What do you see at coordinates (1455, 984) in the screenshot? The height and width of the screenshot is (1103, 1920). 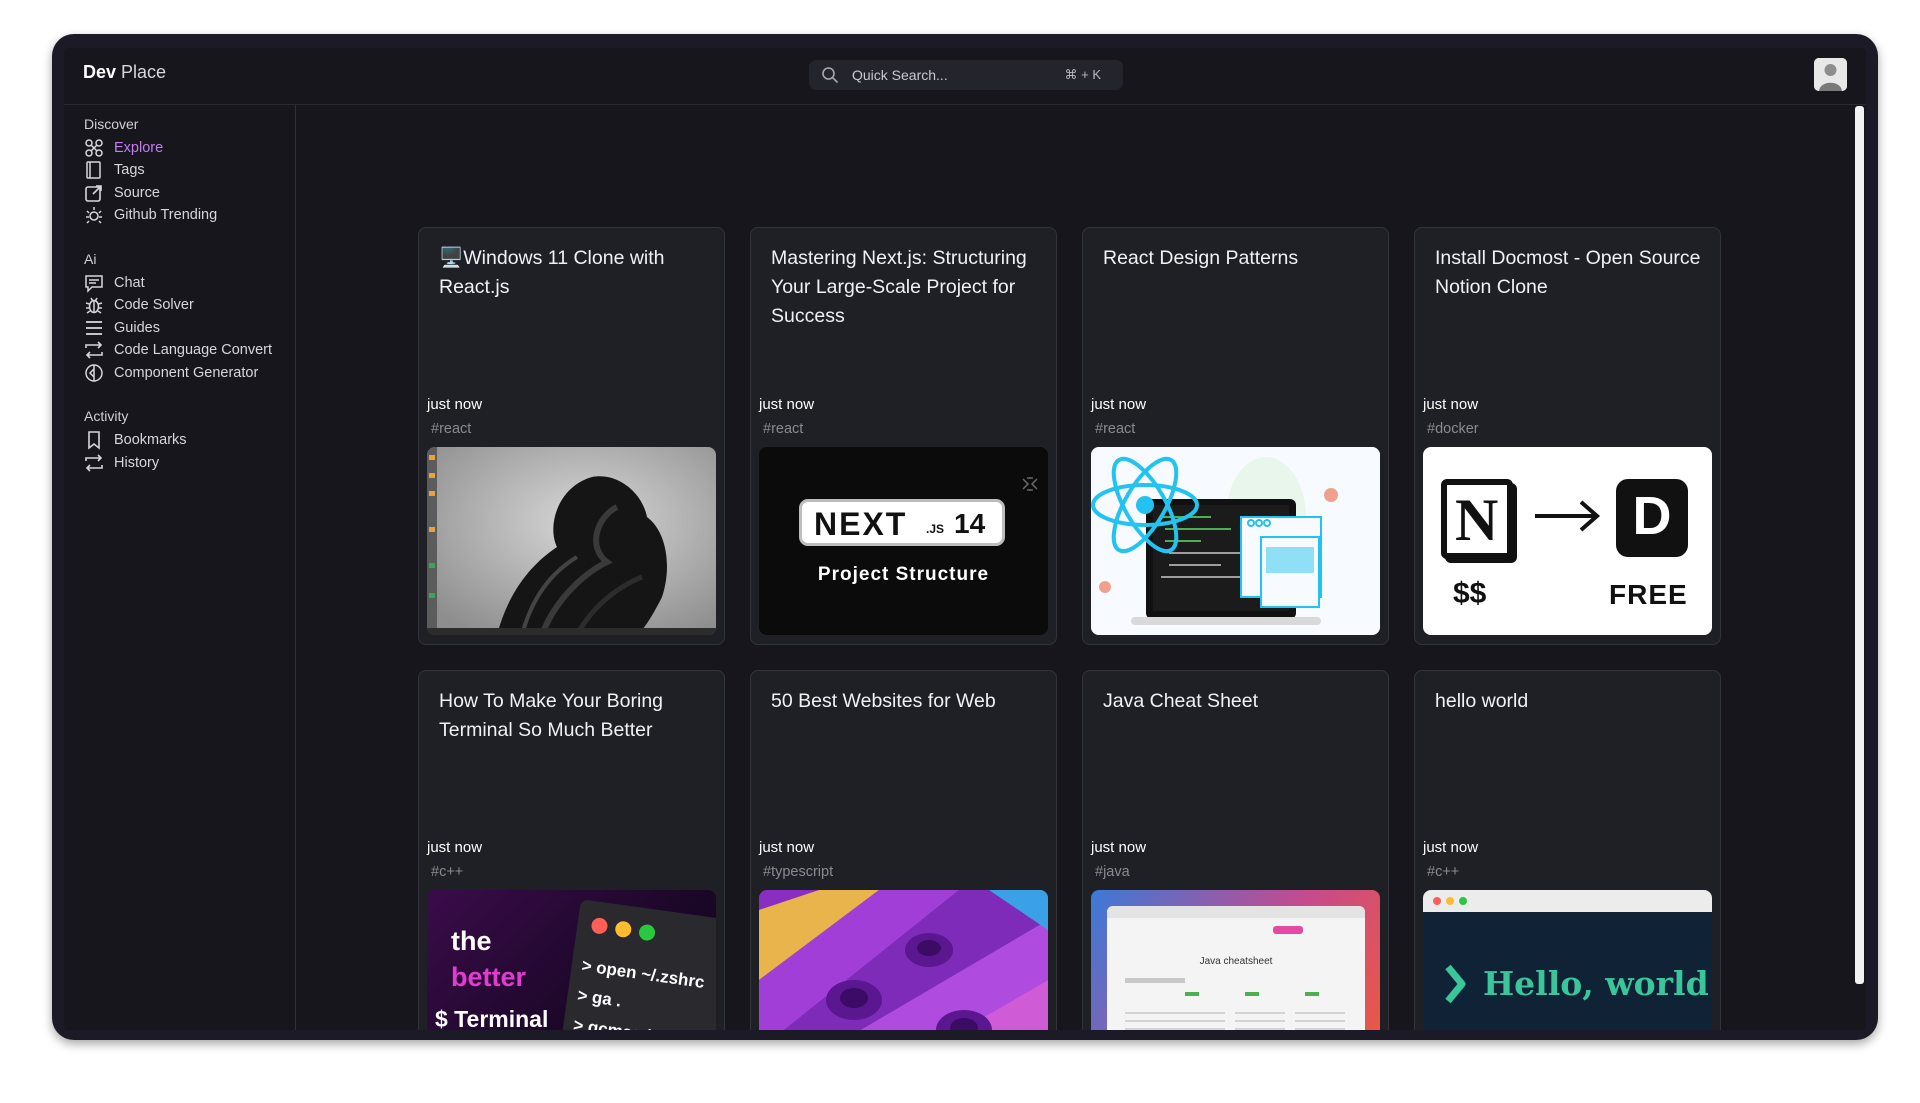 I see `prompt-chevron-icon` at bounding box center [1455, 984].